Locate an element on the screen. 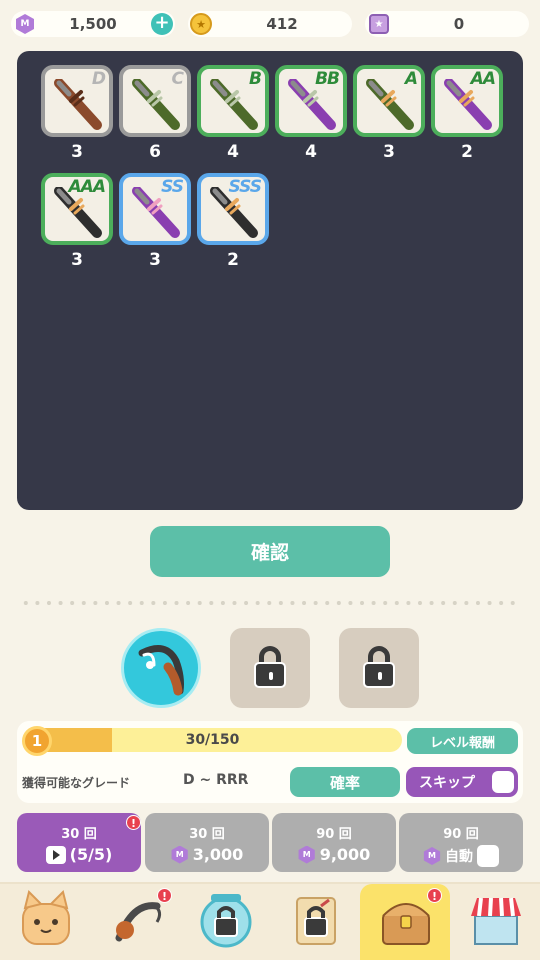 Image resolution: width=540 pixels, height=960 pixels. fishbowl-icon is located at coordinates (226, 921).